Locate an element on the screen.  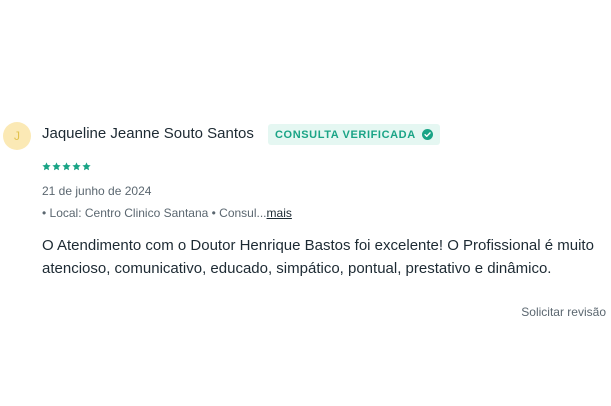
star-rating is located at coordinates (66, 166).